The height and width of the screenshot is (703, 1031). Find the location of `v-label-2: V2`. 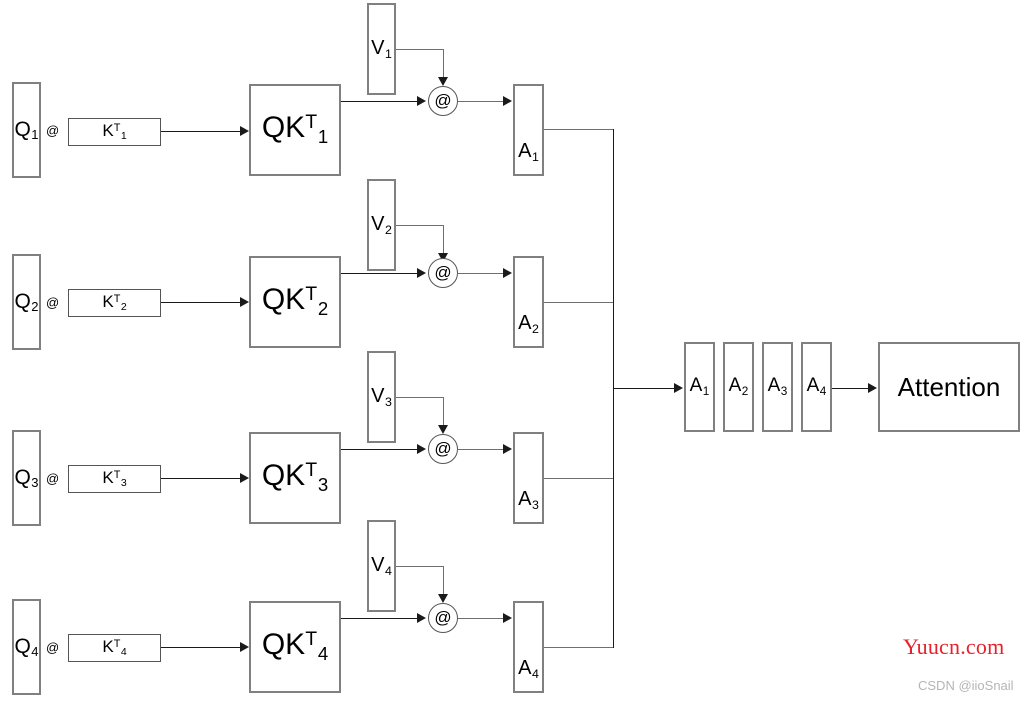

v-label-2: V2 is located at coordinates (381, 224).